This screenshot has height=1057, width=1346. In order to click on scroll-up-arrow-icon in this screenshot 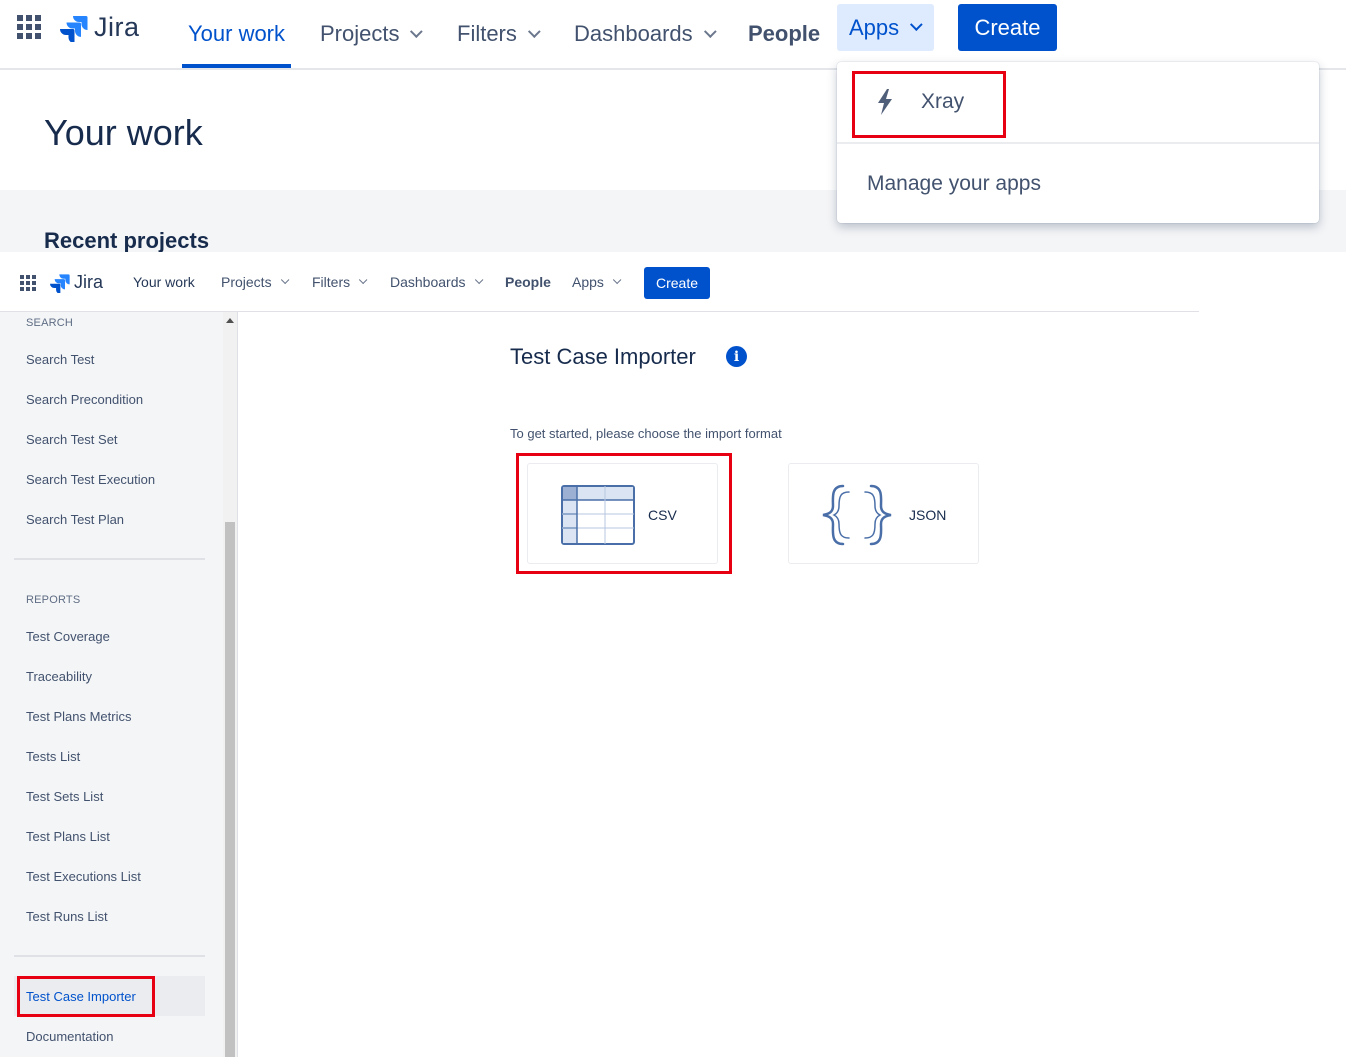, I will do `click(230, 320)`.